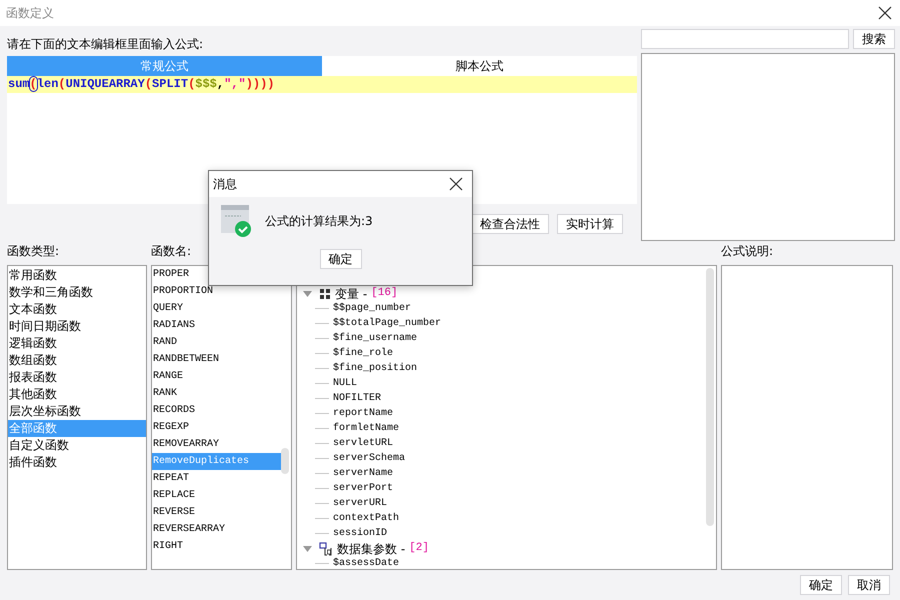  What do you see at coordinates (225, 184) in the screenshot?
I see `dialog-title: 消息` at bounding box center [225, 184].